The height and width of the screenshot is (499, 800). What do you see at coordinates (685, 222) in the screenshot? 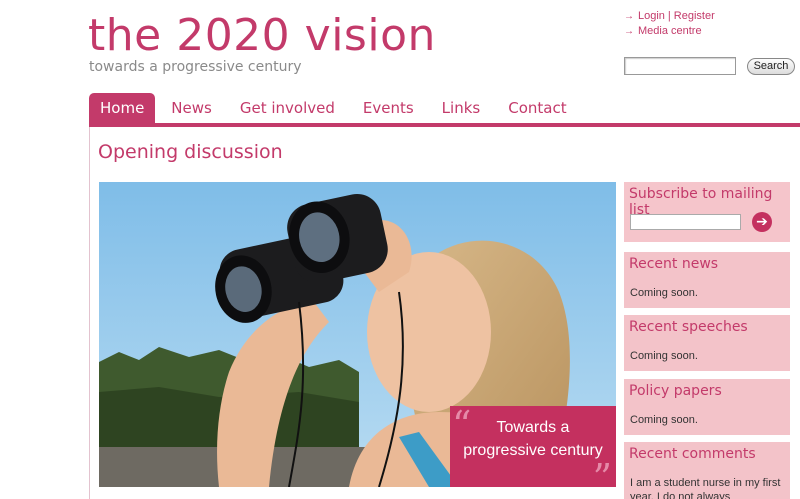
I see `mailing-email-input` at bounding box center [685, 222].